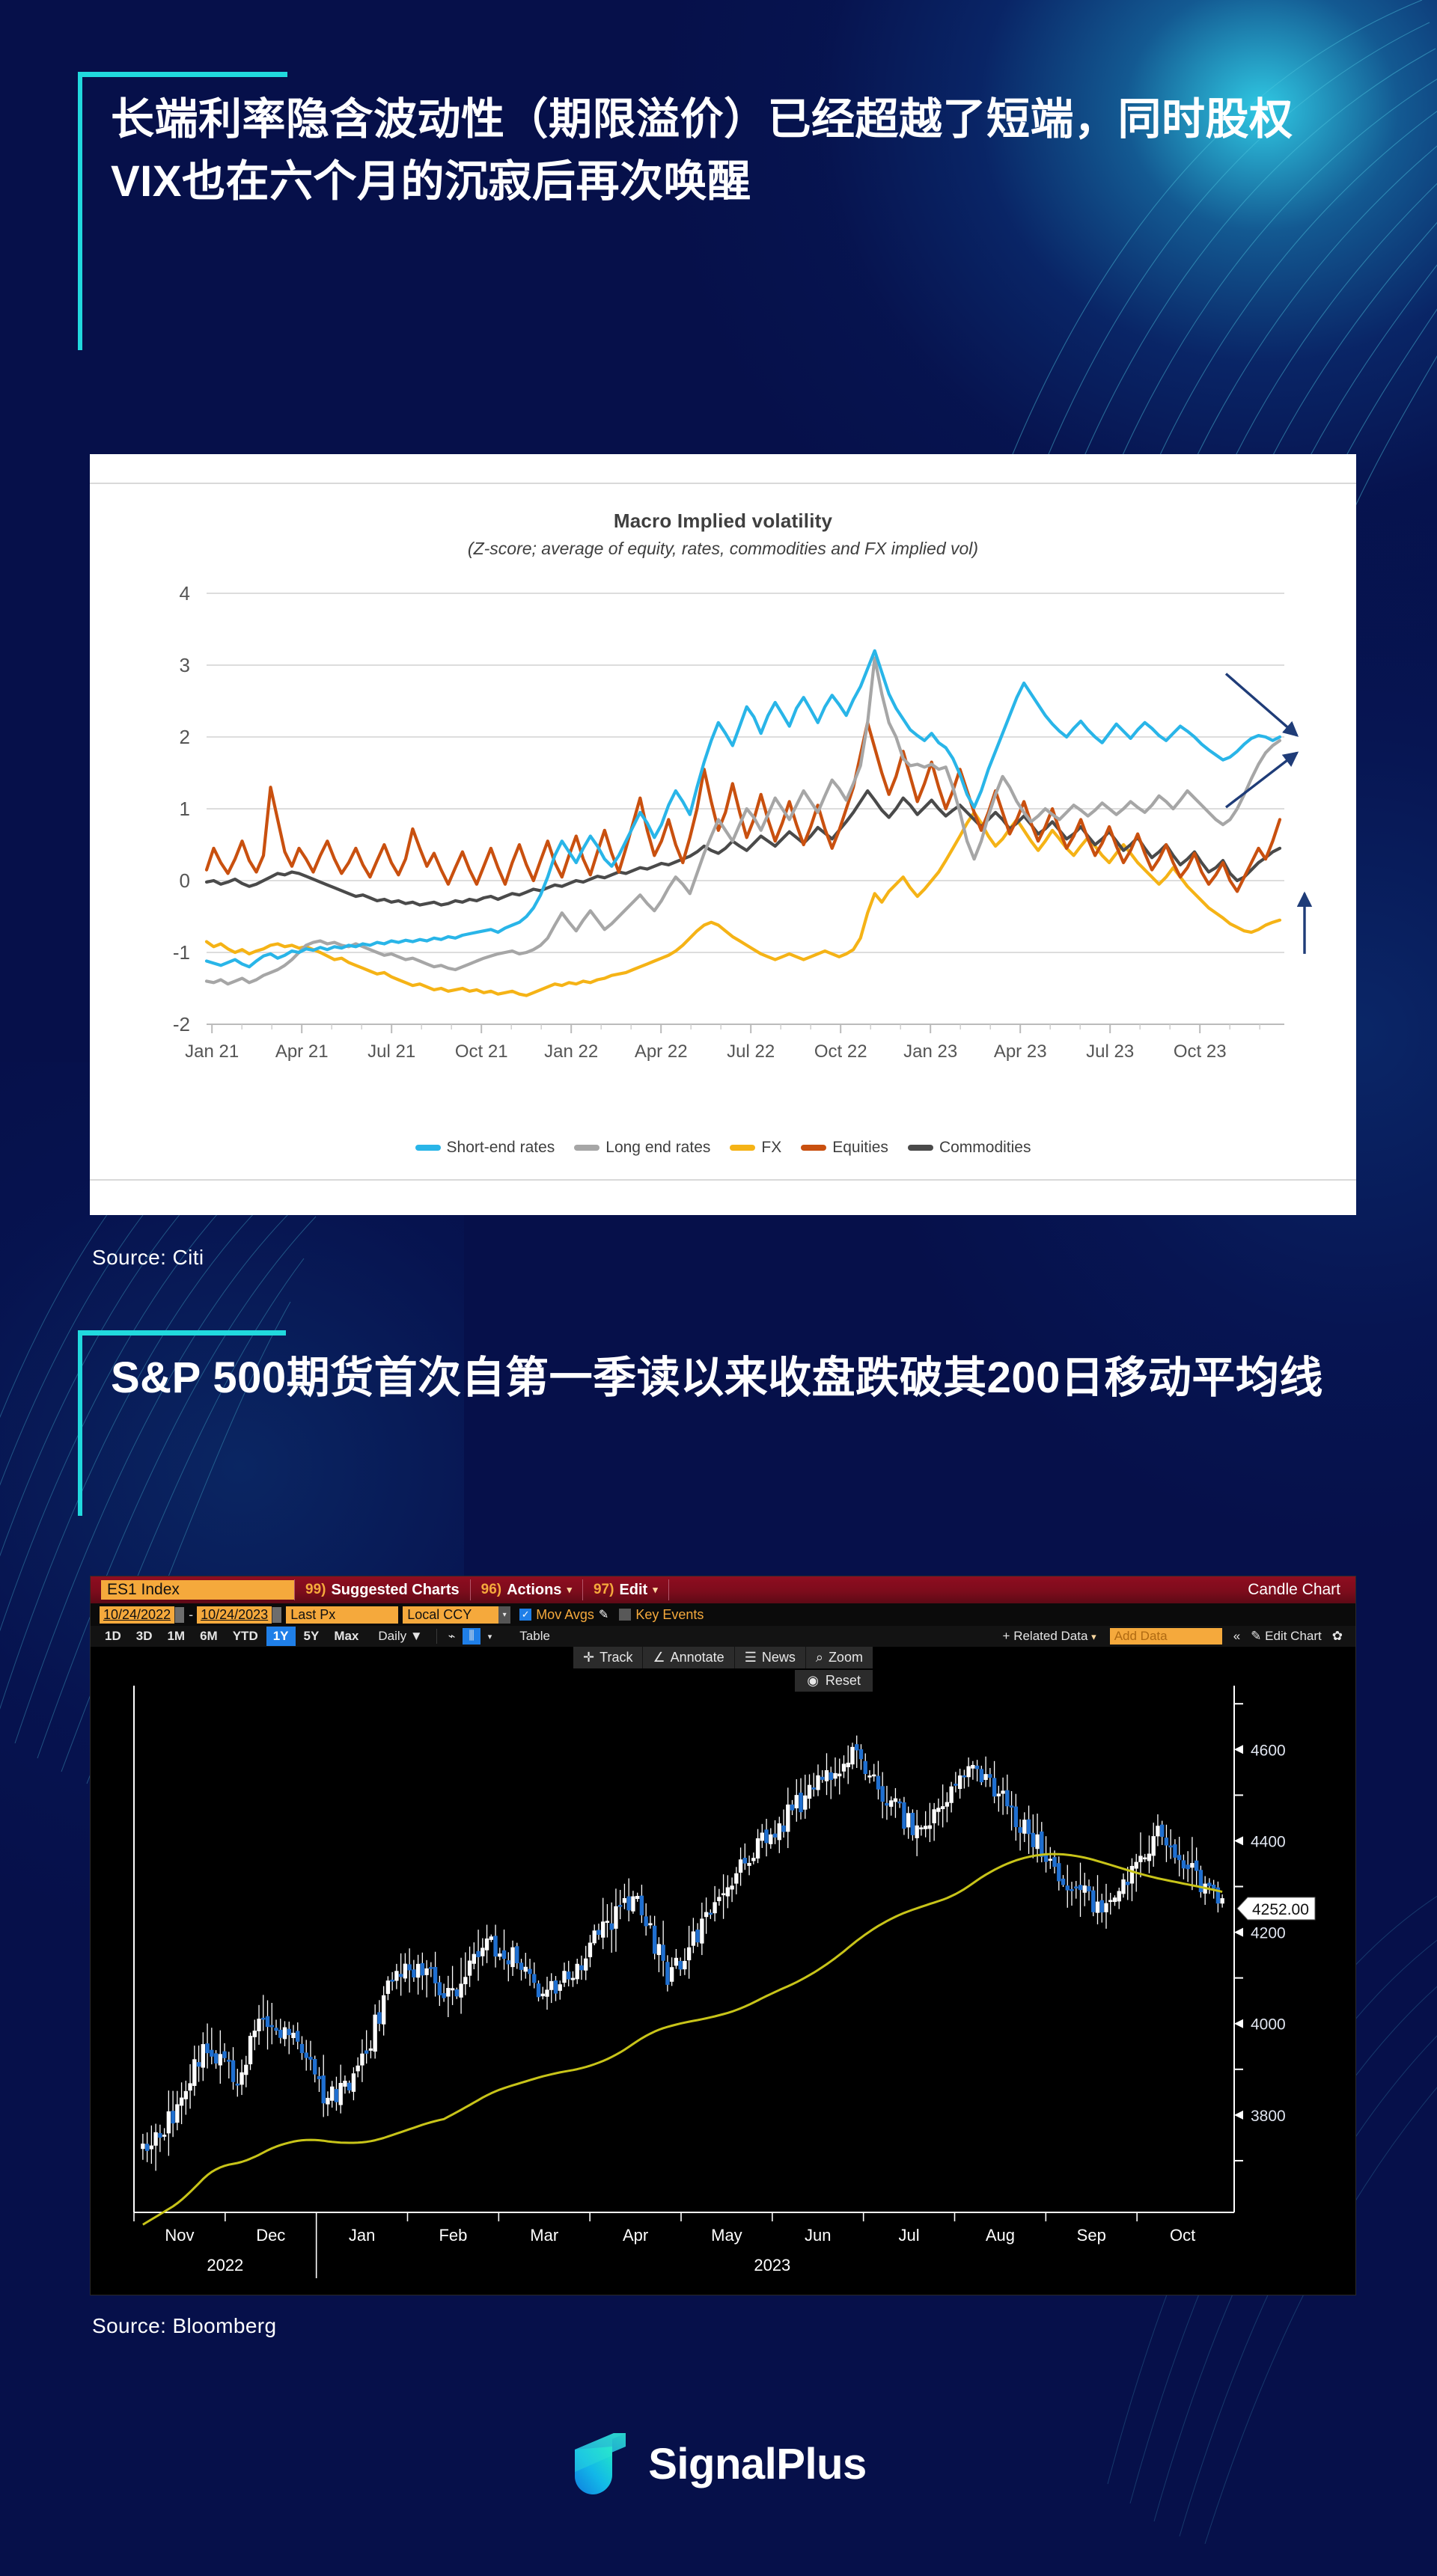 This screenshot has height=2576, width=1437. What do you see at coordinates (1020, 1051) in the screenshot?
I see `svg-text: Apr 23` at bounding box center [1020, 1051].